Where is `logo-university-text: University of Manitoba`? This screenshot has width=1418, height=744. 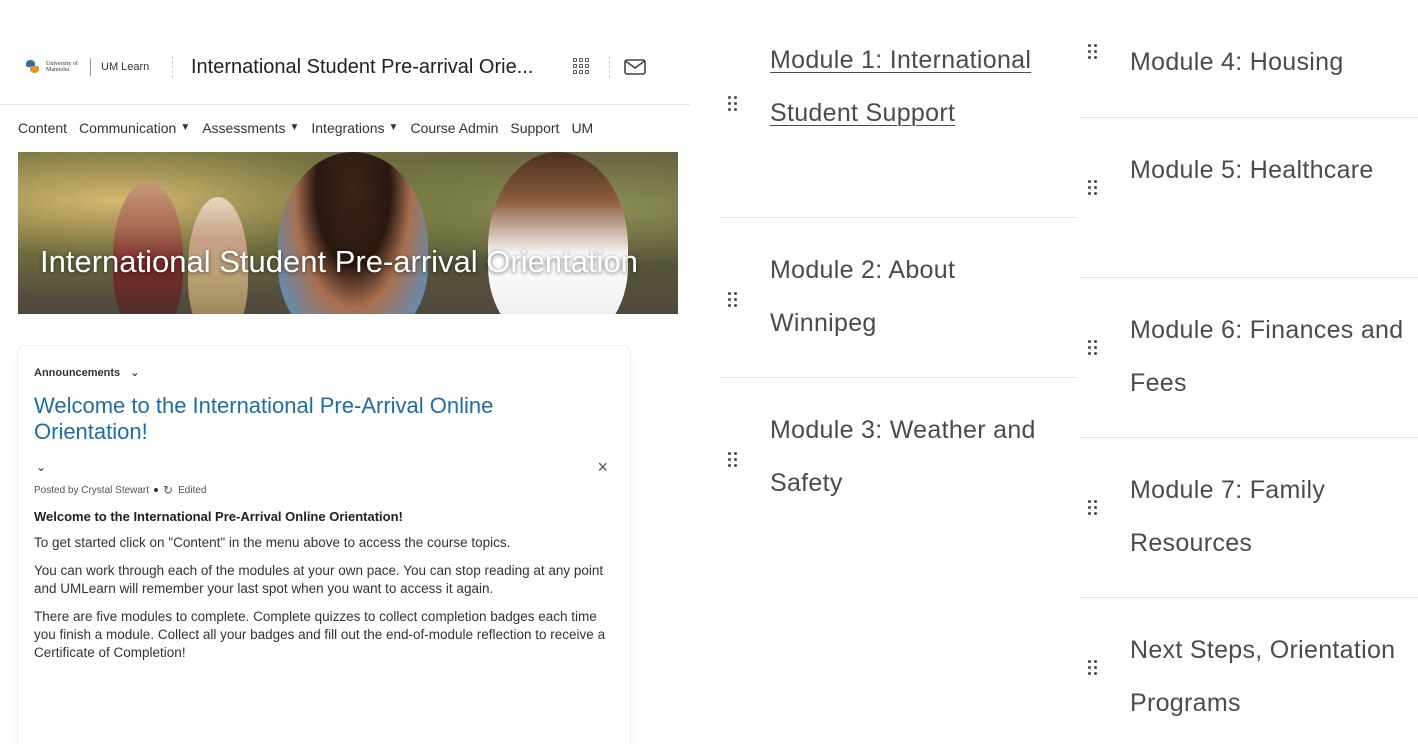
logo-university-text: University of Manitoba is located at coordinates (62, 67).